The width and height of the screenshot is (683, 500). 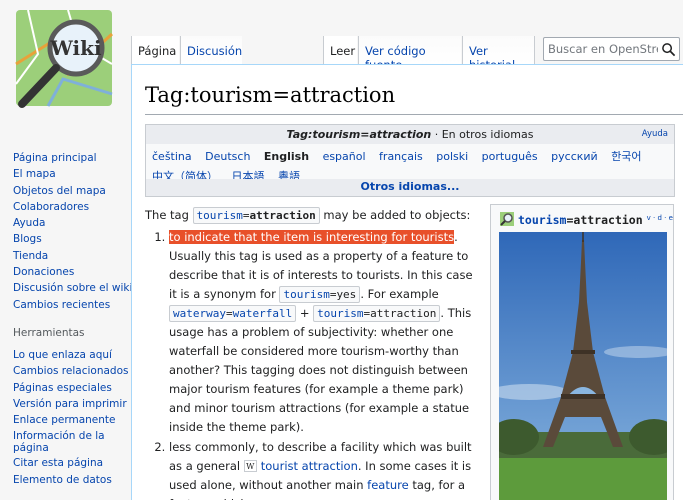 What do you see at coordinates (631, 156) in the screenshot?
I see `lang-link: 한국어` at bounding box center [631, 156].